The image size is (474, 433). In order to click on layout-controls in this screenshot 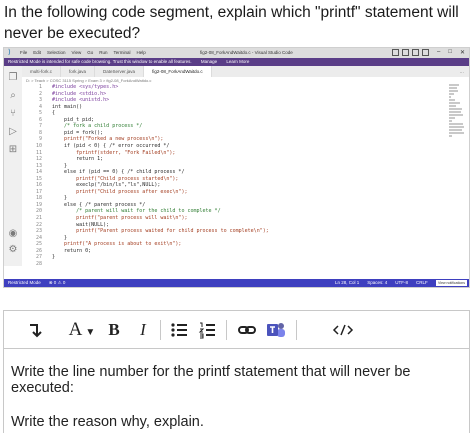, I will do `click(410, 52)`.